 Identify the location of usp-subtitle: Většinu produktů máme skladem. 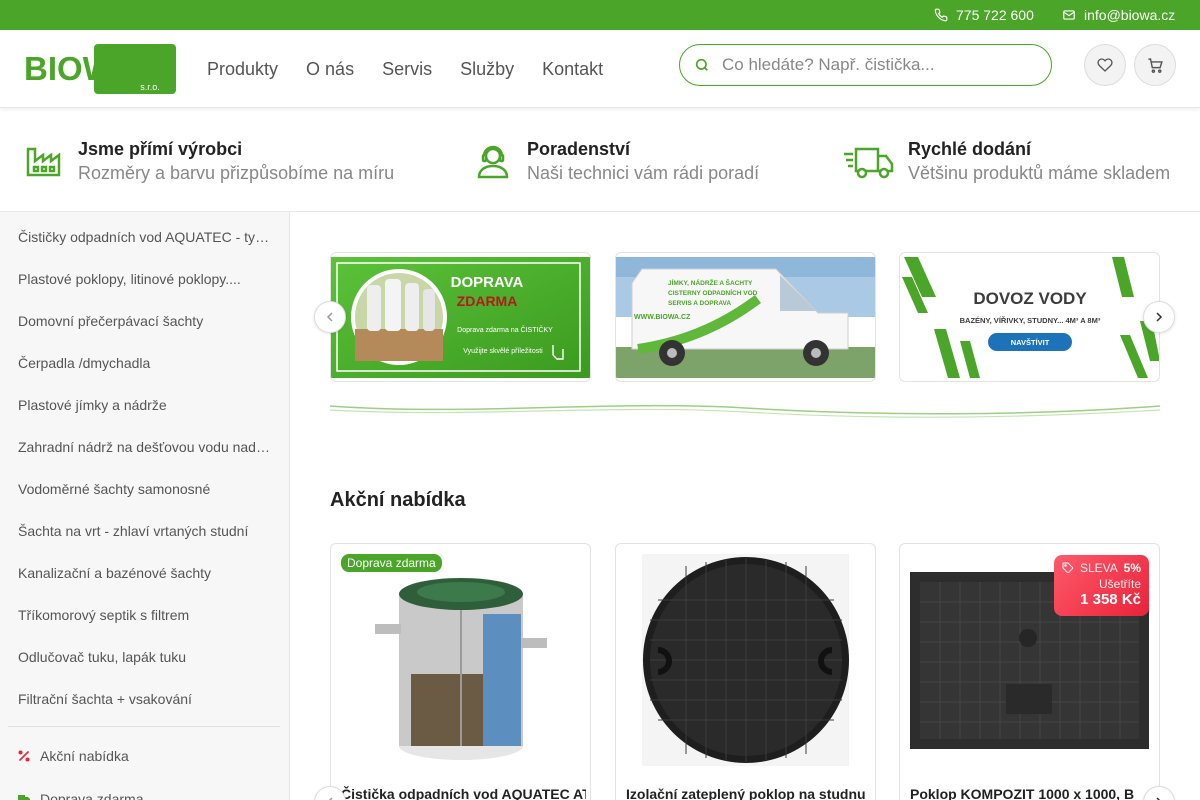
(1039, 172).